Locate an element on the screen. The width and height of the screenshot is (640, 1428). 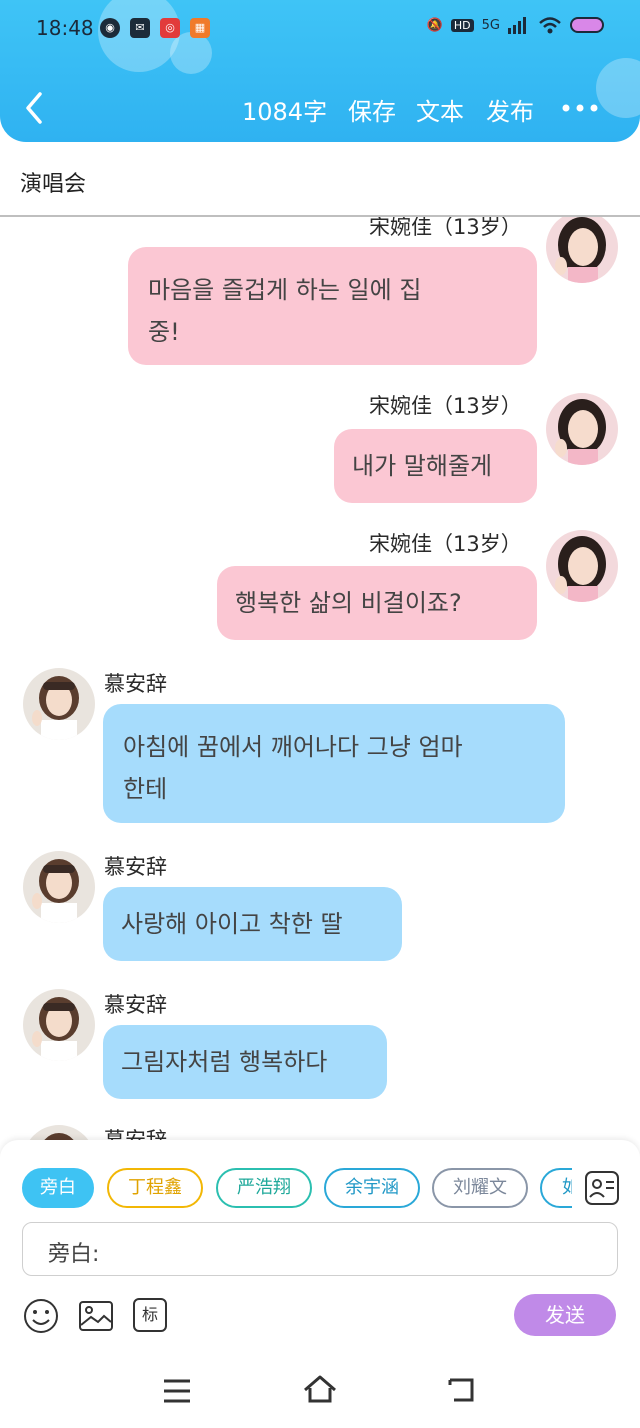
role-chip-row: 旁白 丁程鑫 严浩翔 余宇涵 刘耀文 如 is located at coordinates (286, 1188).